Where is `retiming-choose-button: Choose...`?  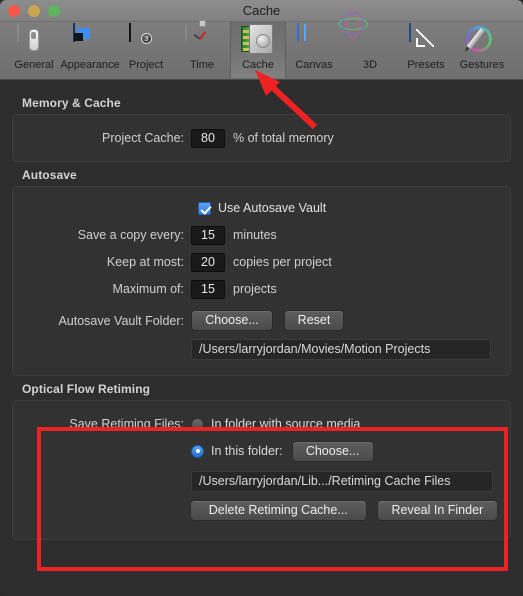 retiming-choose-button: Choose... is located at coordinates (332, 451).